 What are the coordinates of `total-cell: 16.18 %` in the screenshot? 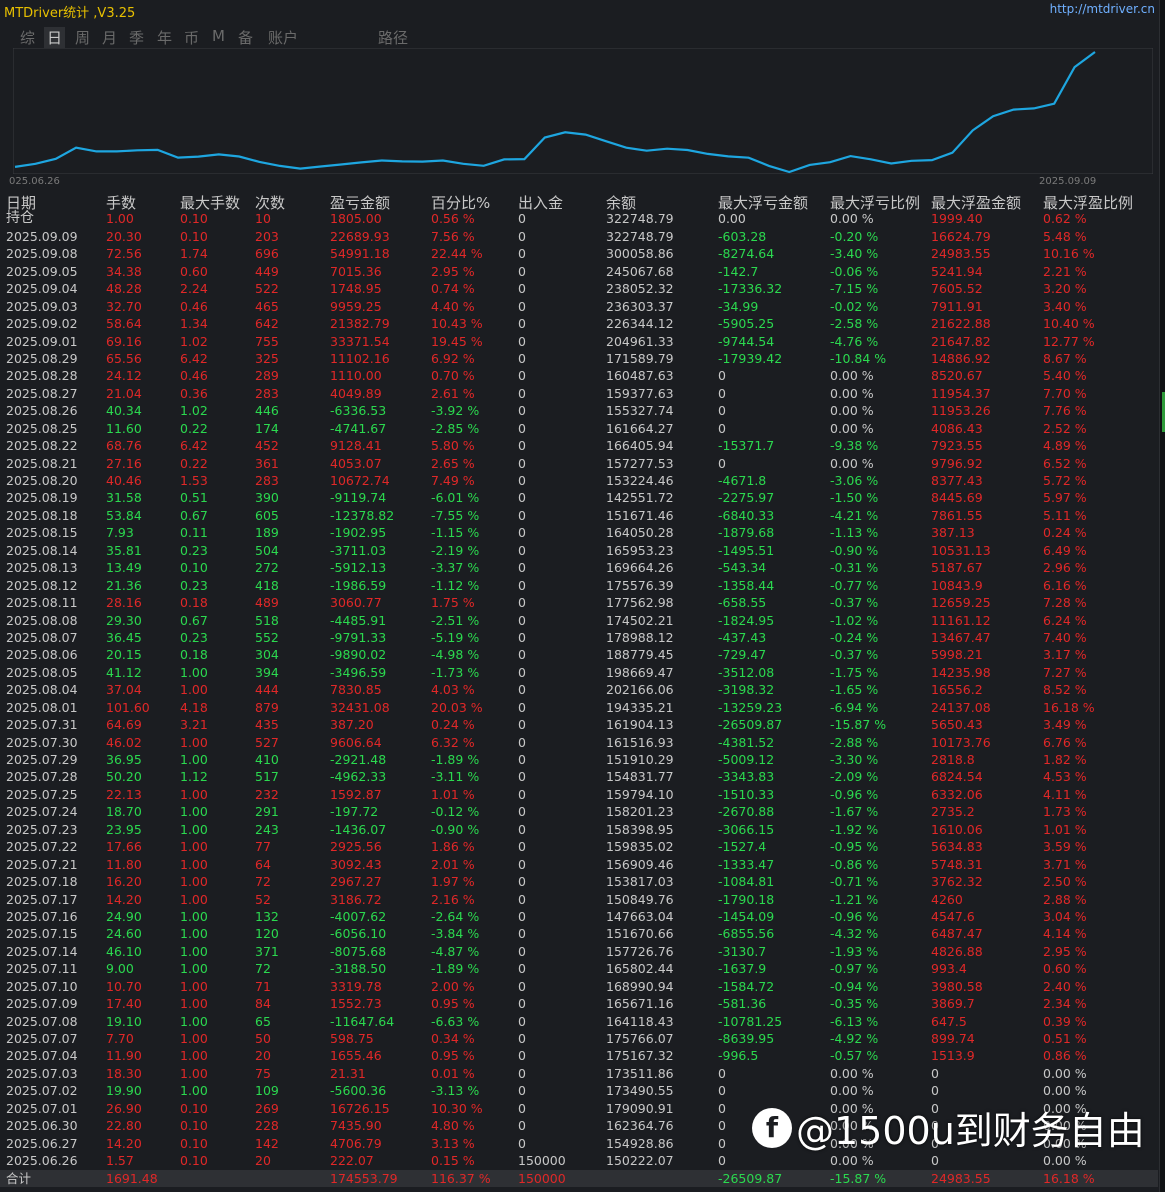 It's located at (1069, 1178).